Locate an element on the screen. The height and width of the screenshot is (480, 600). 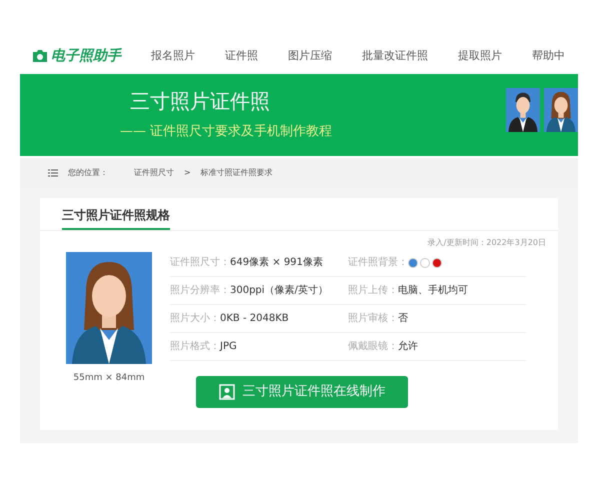
camera-icon is located at coordinates (40, 56).